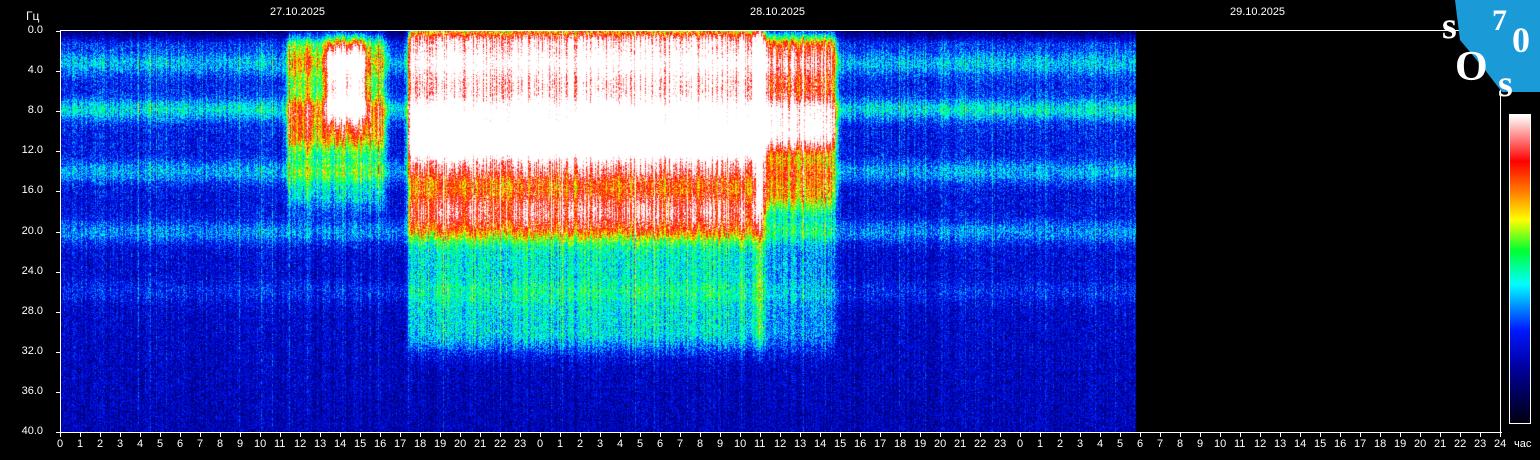 The height and width of the screenshot is (460, 1540). I want to click on x-axis-line, so click(781, 432).